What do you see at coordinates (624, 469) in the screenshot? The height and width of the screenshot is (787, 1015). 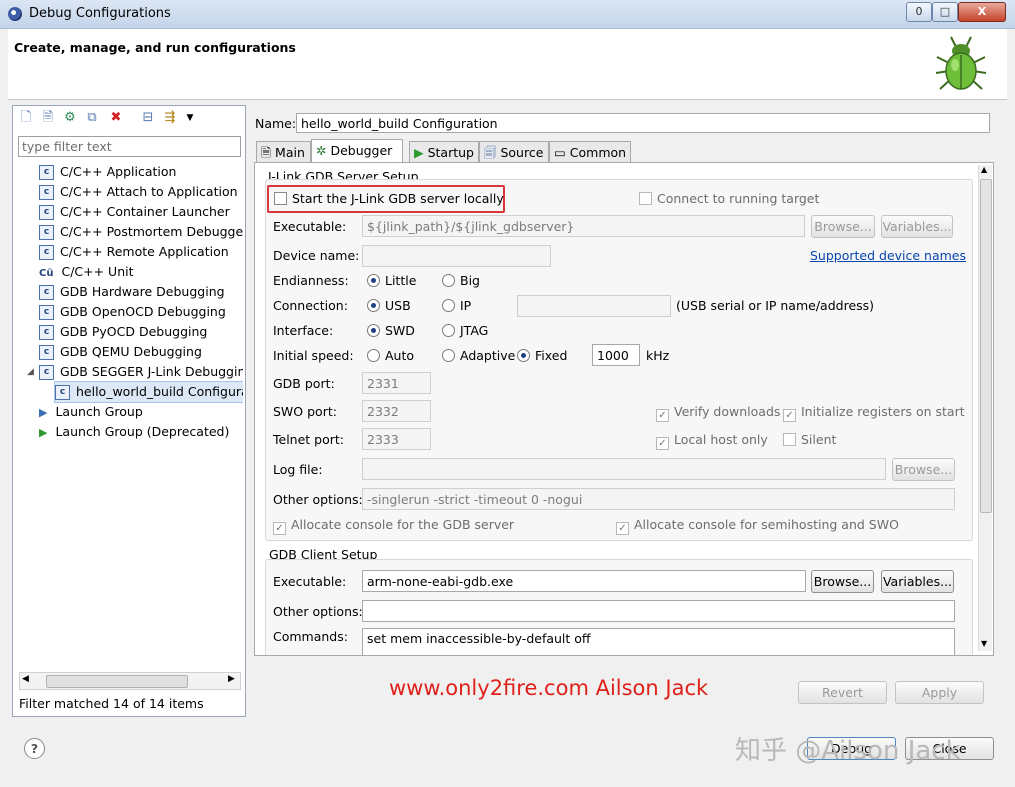 I see `log-file-input` at bounding box center [624, 469].